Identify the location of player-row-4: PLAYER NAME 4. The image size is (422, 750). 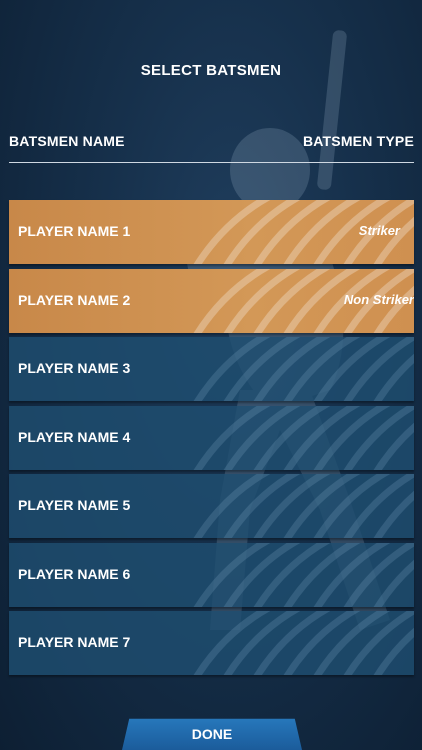
(211, 437).